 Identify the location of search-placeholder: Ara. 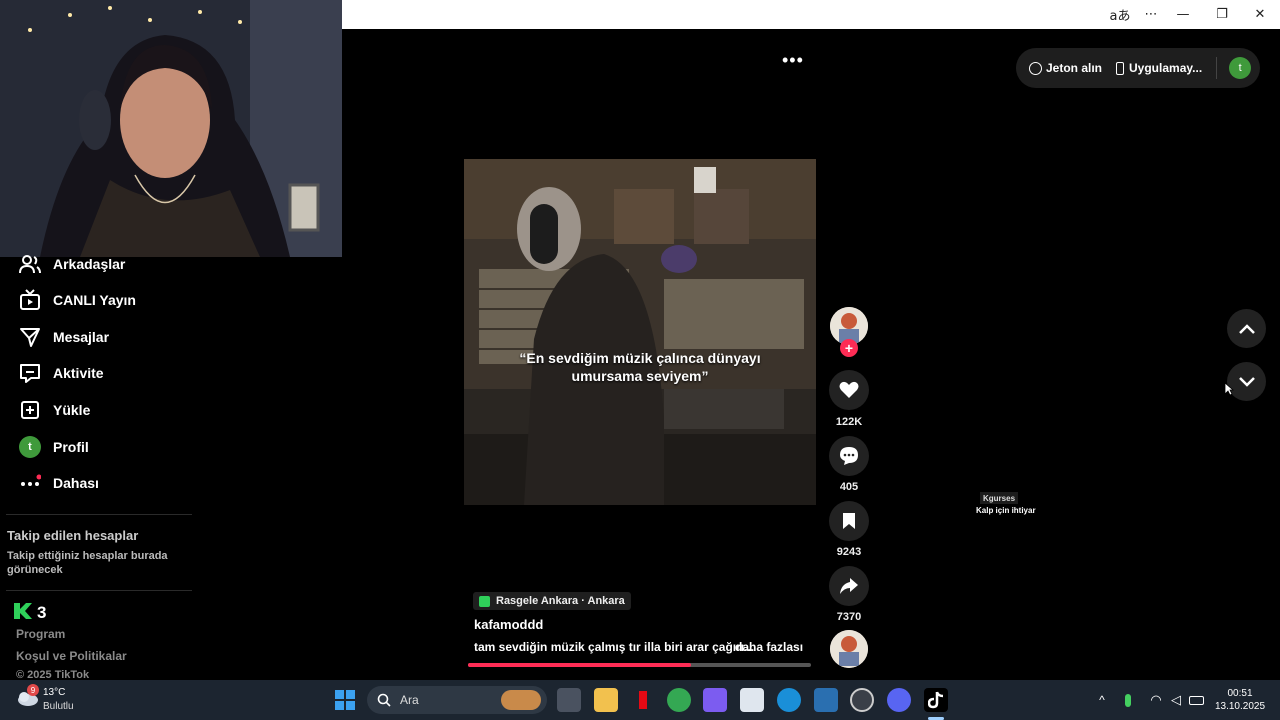
(409, 700).